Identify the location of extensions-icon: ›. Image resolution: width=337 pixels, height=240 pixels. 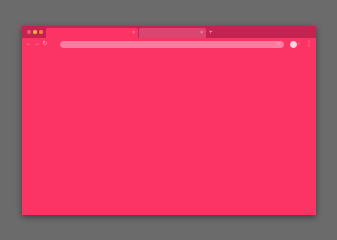
(300, 44).